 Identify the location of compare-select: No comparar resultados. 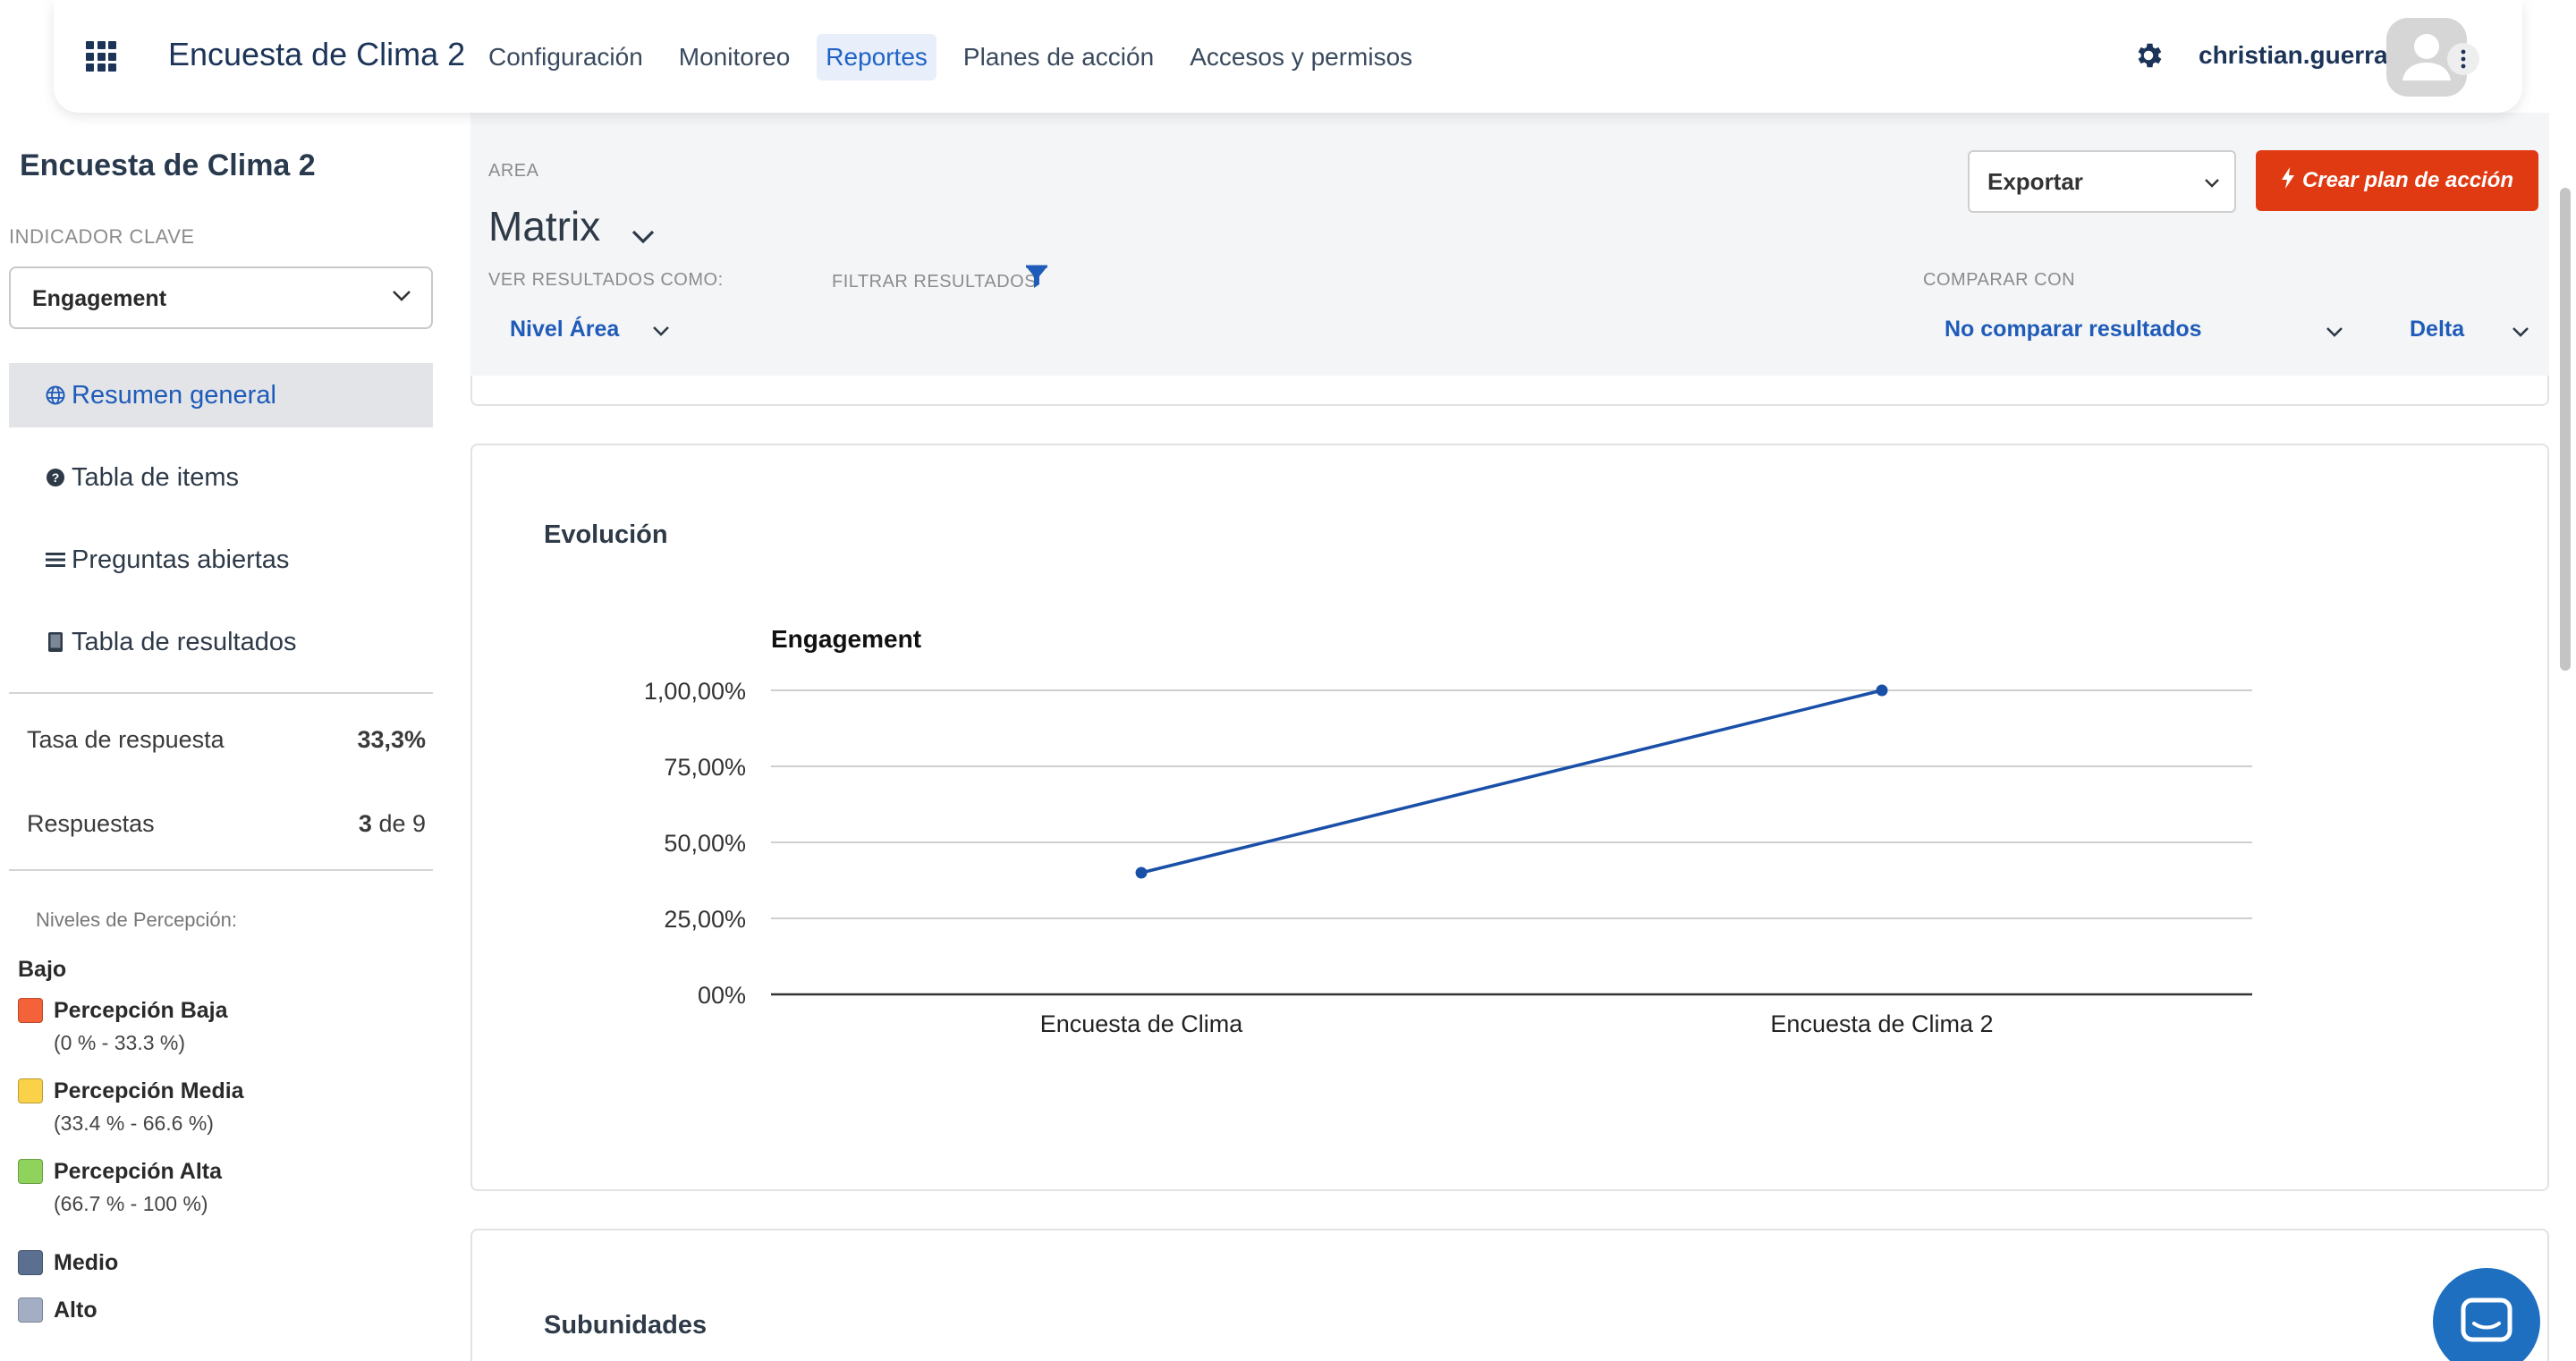
(2073, 329).